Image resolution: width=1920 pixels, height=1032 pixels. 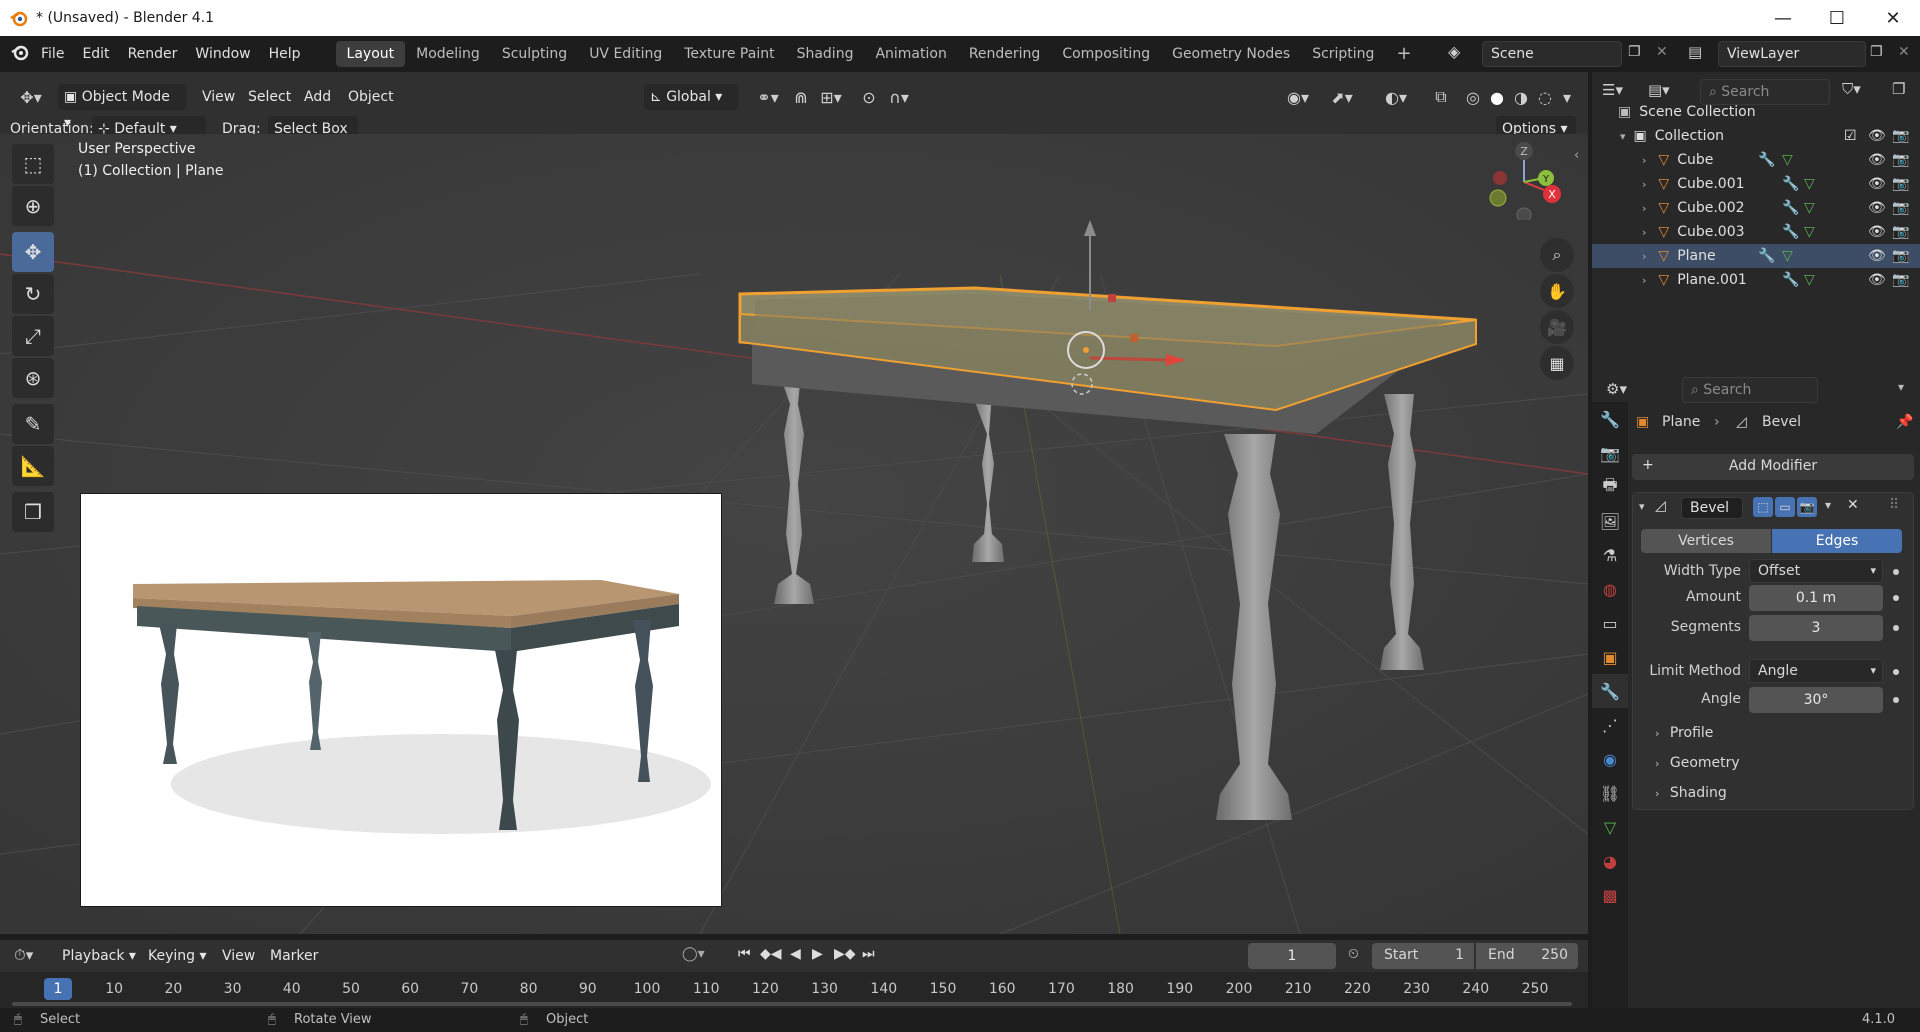 I want to click on tab-geometry-nodes: Geometry Nodes, so click(x=1231, y=54).